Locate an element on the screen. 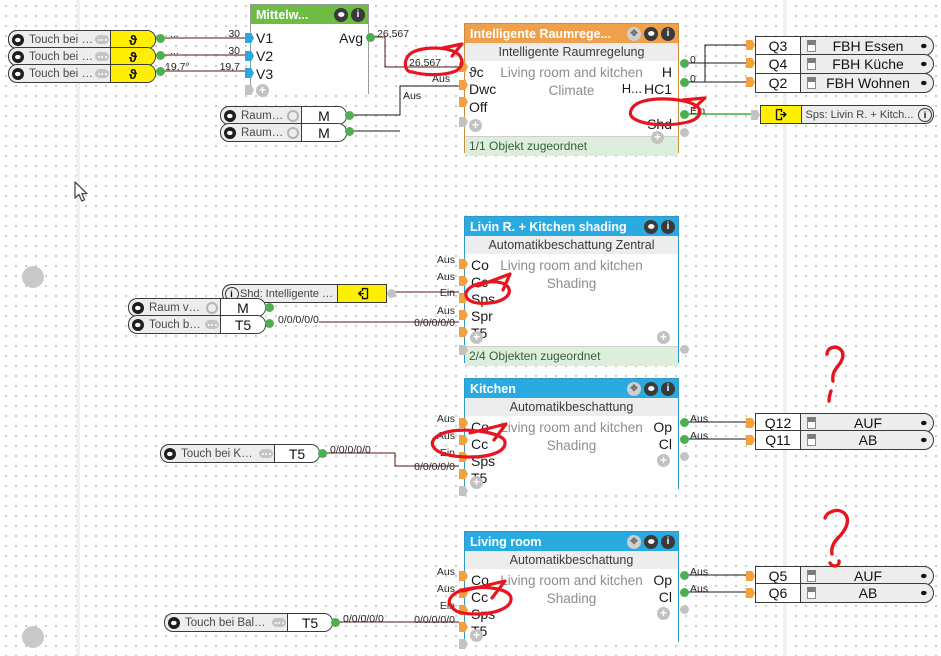 This screenshot has width=941, height=656. kitchen-out-add is located at coordinates (684, 456).